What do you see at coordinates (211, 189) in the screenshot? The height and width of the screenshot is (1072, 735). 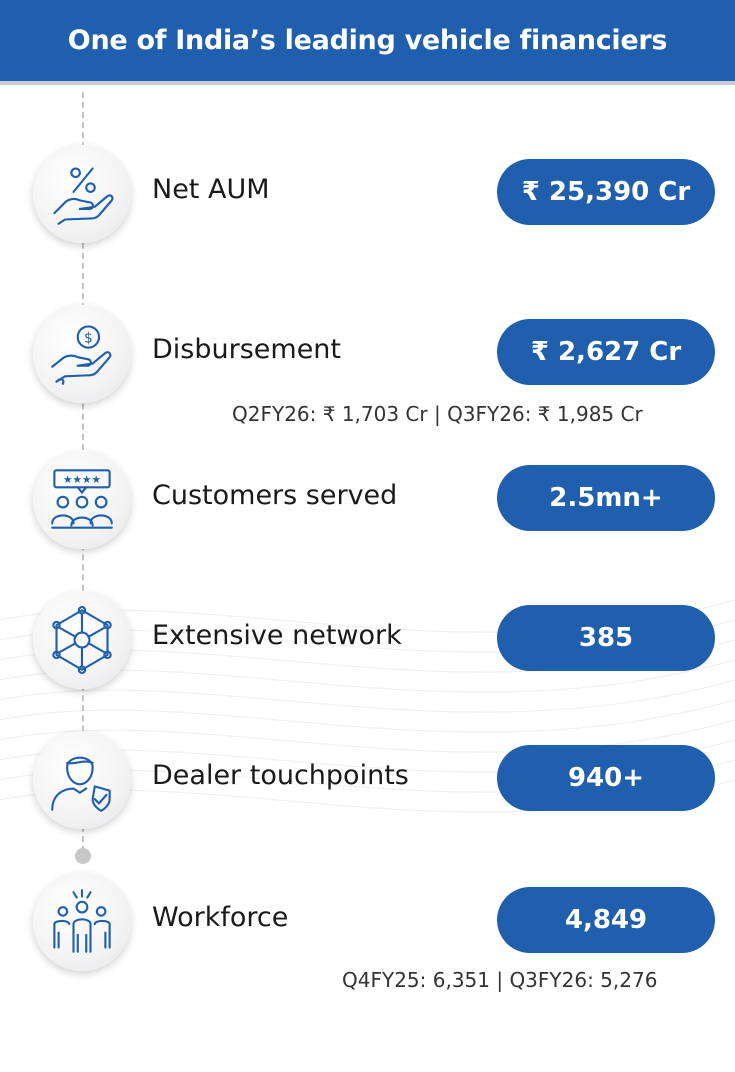 I see `metric-label: Net AUM` at bounding box center [211, 189].